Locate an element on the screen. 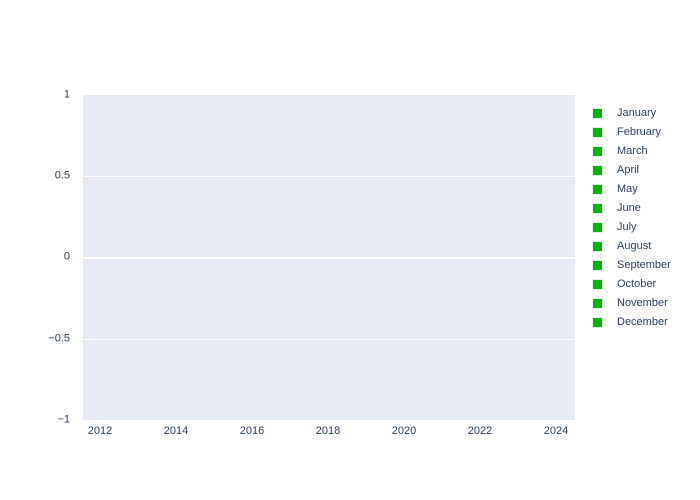  x-tick-label: 2018 is located at coordinates (328, 431).